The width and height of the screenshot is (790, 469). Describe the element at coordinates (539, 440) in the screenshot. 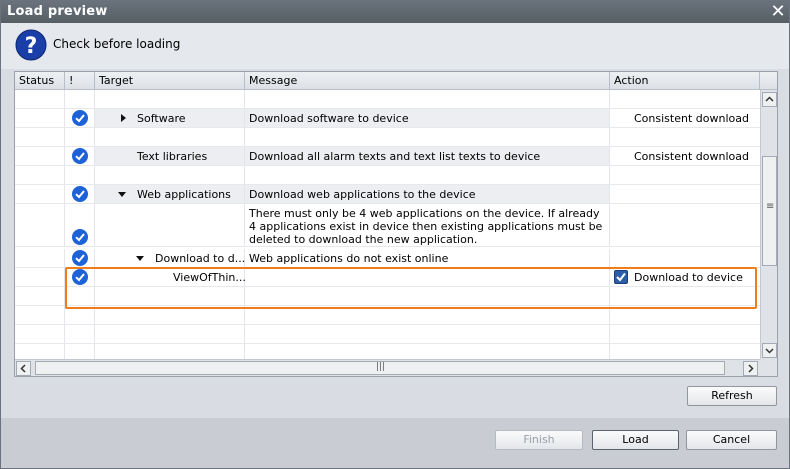

I see `finish-button: Finish` at that location.